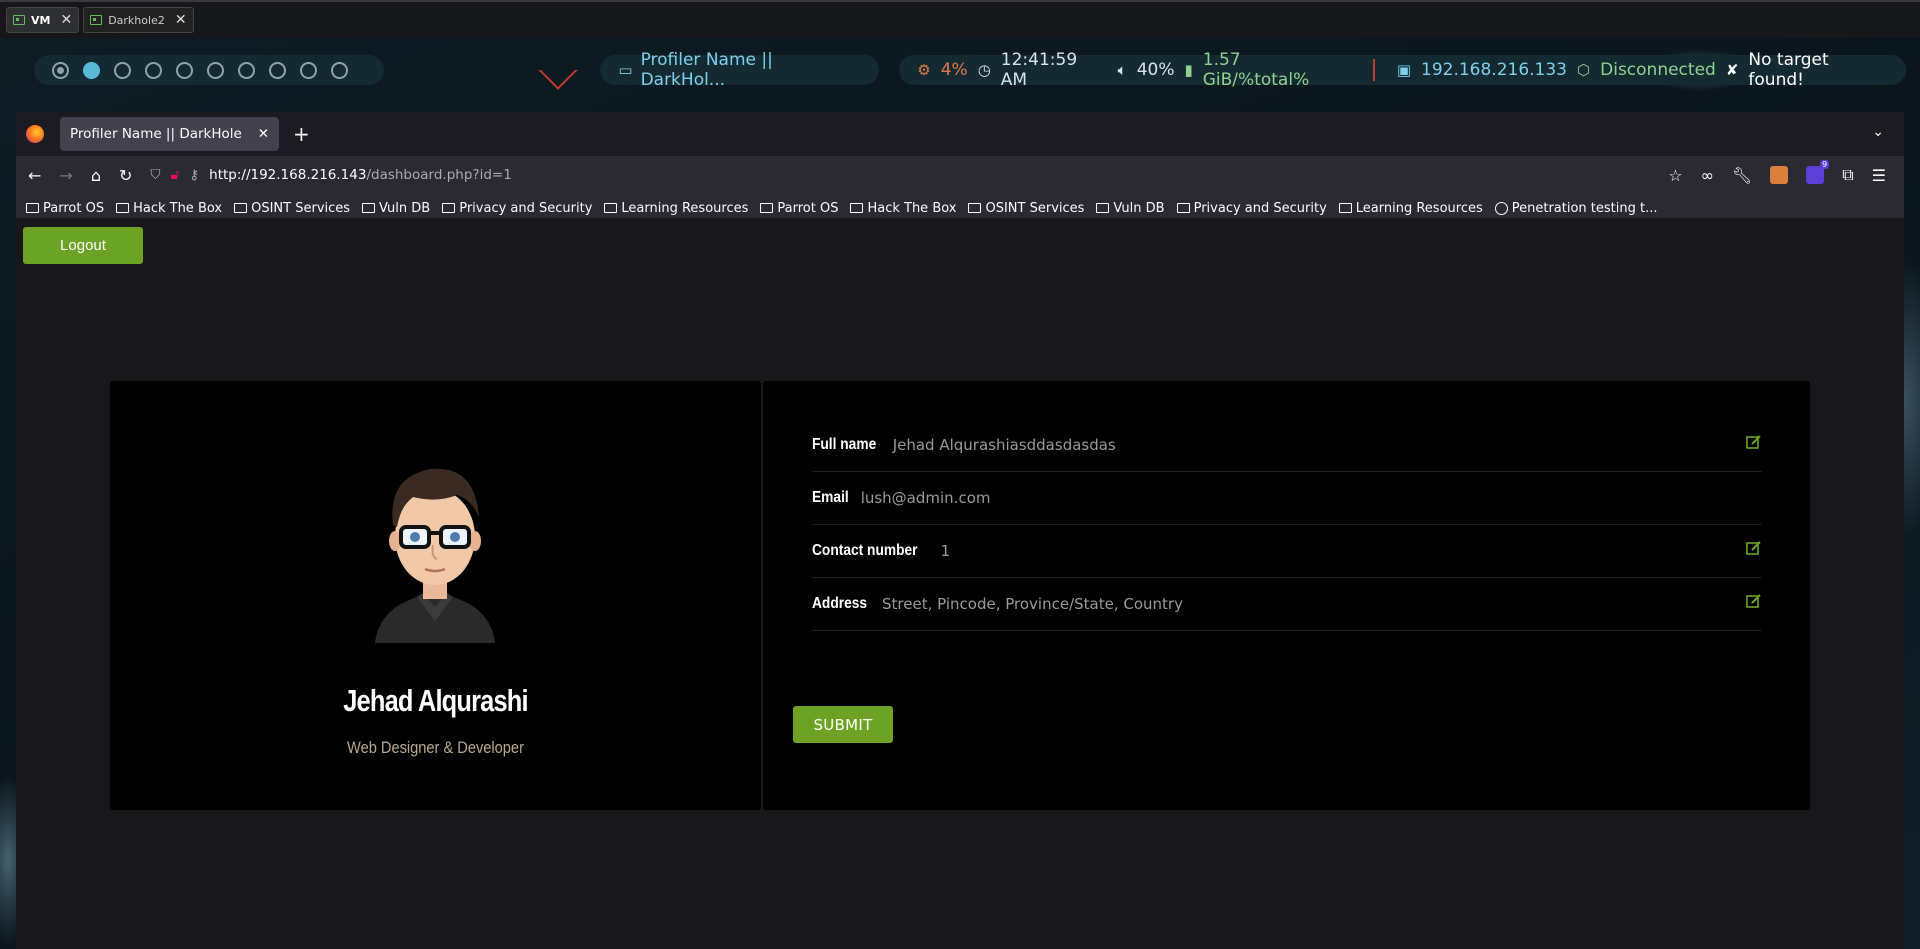  What do you see at coordinates (155, 175) in the screenshot?
I see `shield-icon: ⛉` at bounding box center [155, 175].